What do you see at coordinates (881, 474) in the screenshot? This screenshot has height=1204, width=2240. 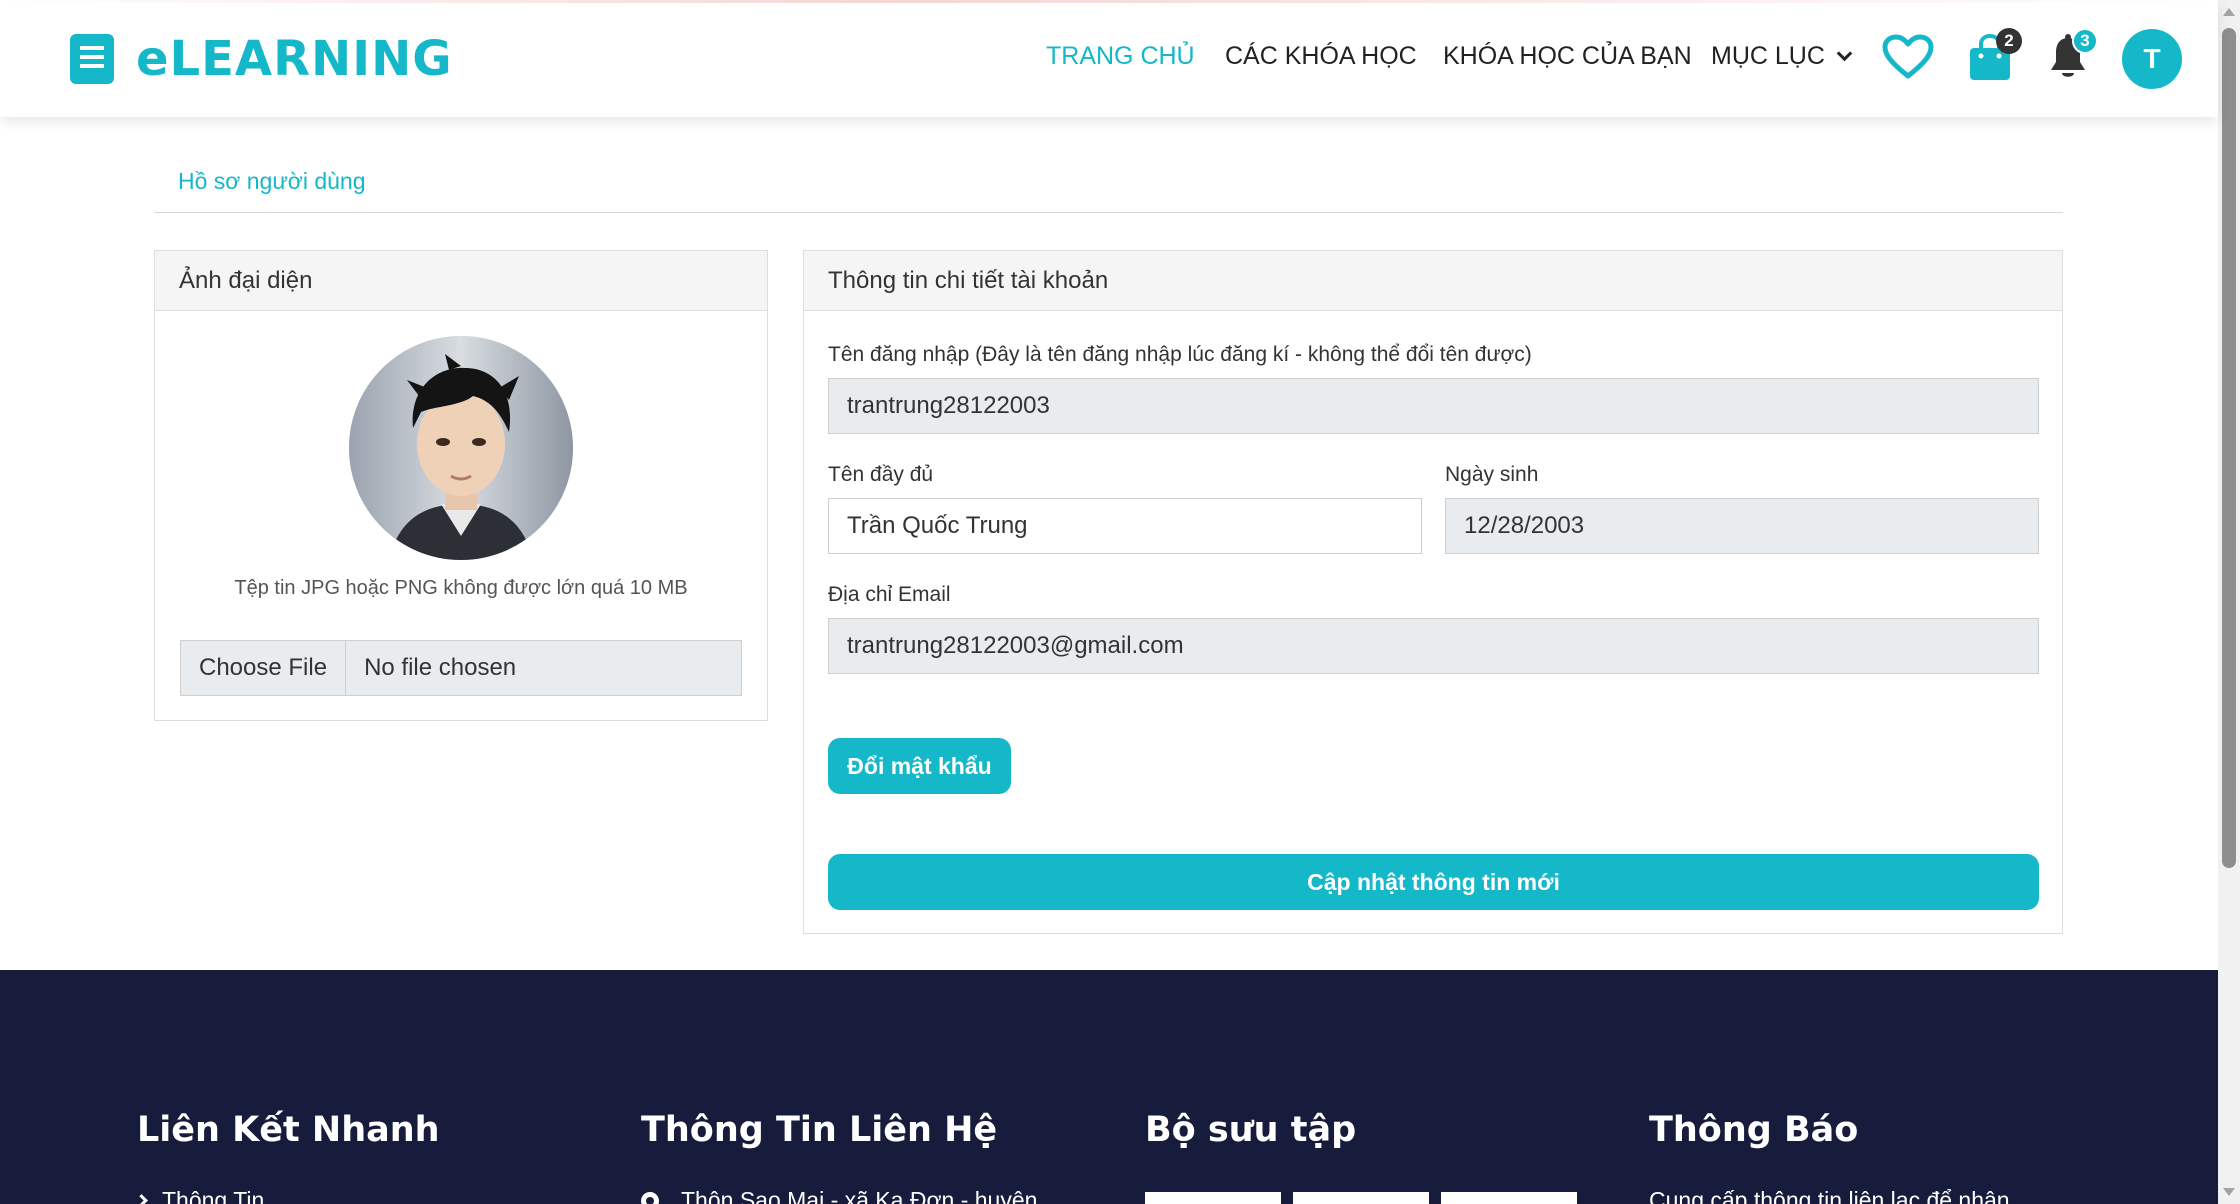 I see `fullname-label: Tên đầy đủ` at bounding box center [881, 474].